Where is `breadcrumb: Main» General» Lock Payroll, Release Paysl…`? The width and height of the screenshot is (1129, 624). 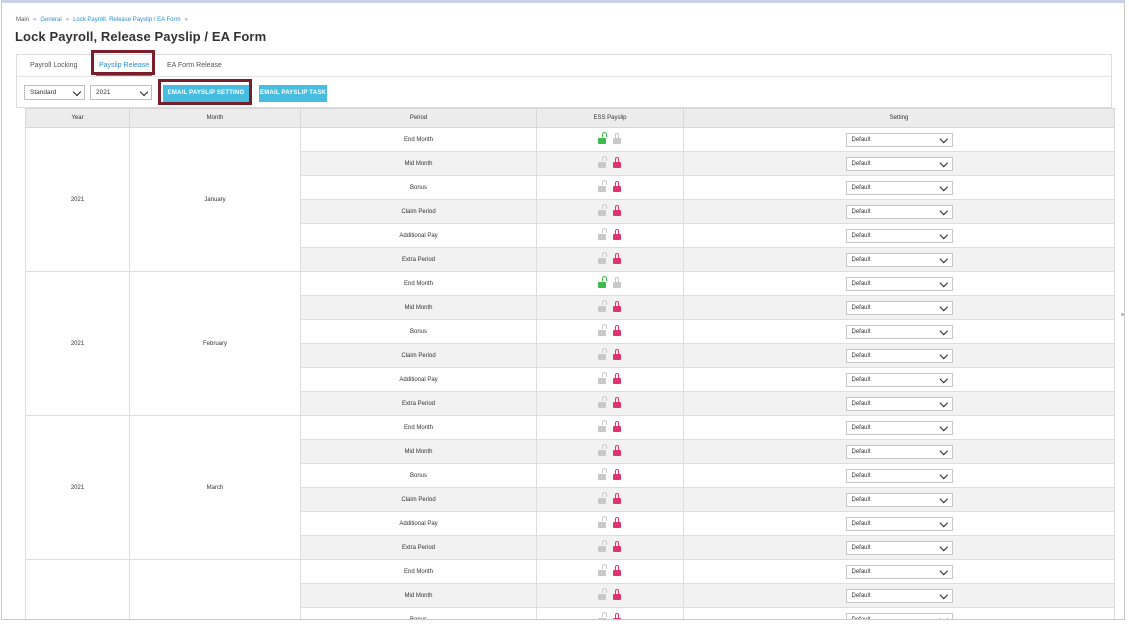 breadcrumb: Main» General» Lock Payroll, Release Paysl… is located at coordinates (104, 20).